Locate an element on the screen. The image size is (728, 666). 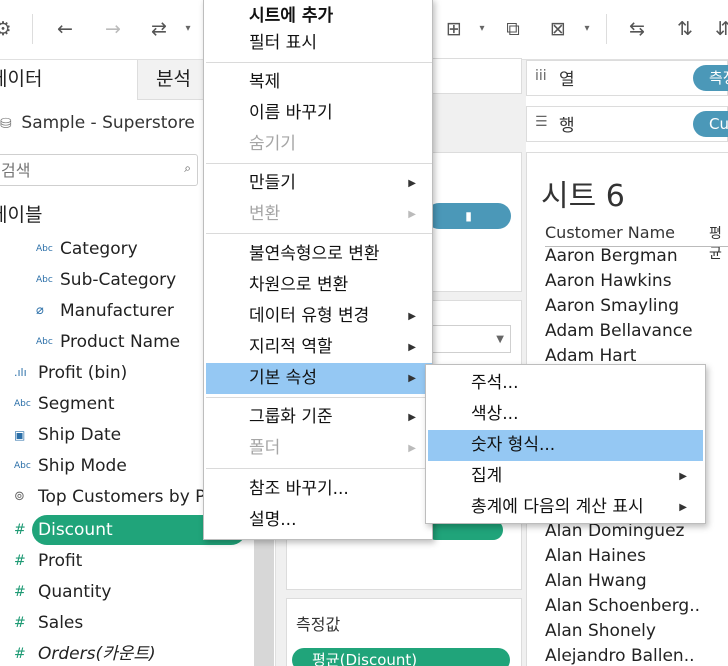
calendar-icon: ▣ is located at coordinates (20, 435).